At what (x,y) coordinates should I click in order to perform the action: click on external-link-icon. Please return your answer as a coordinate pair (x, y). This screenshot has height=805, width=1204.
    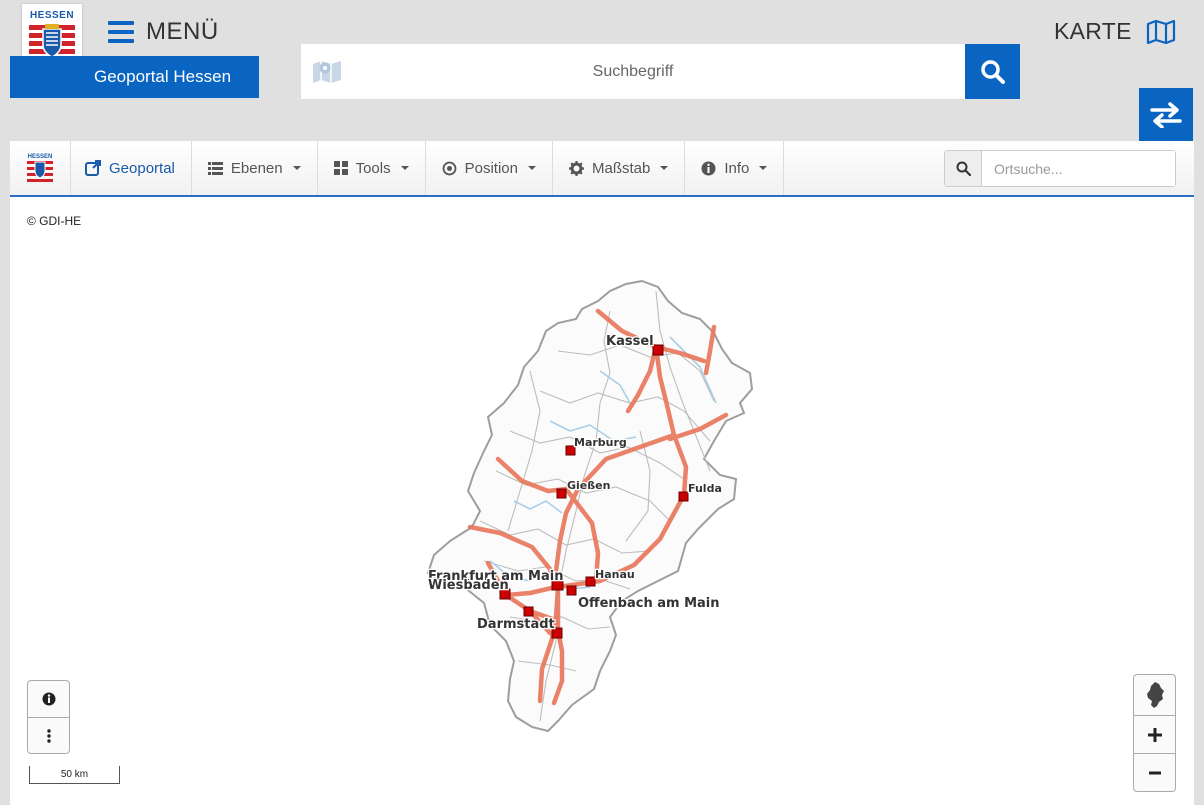
    Looking at the image, I should click on (93, 168).